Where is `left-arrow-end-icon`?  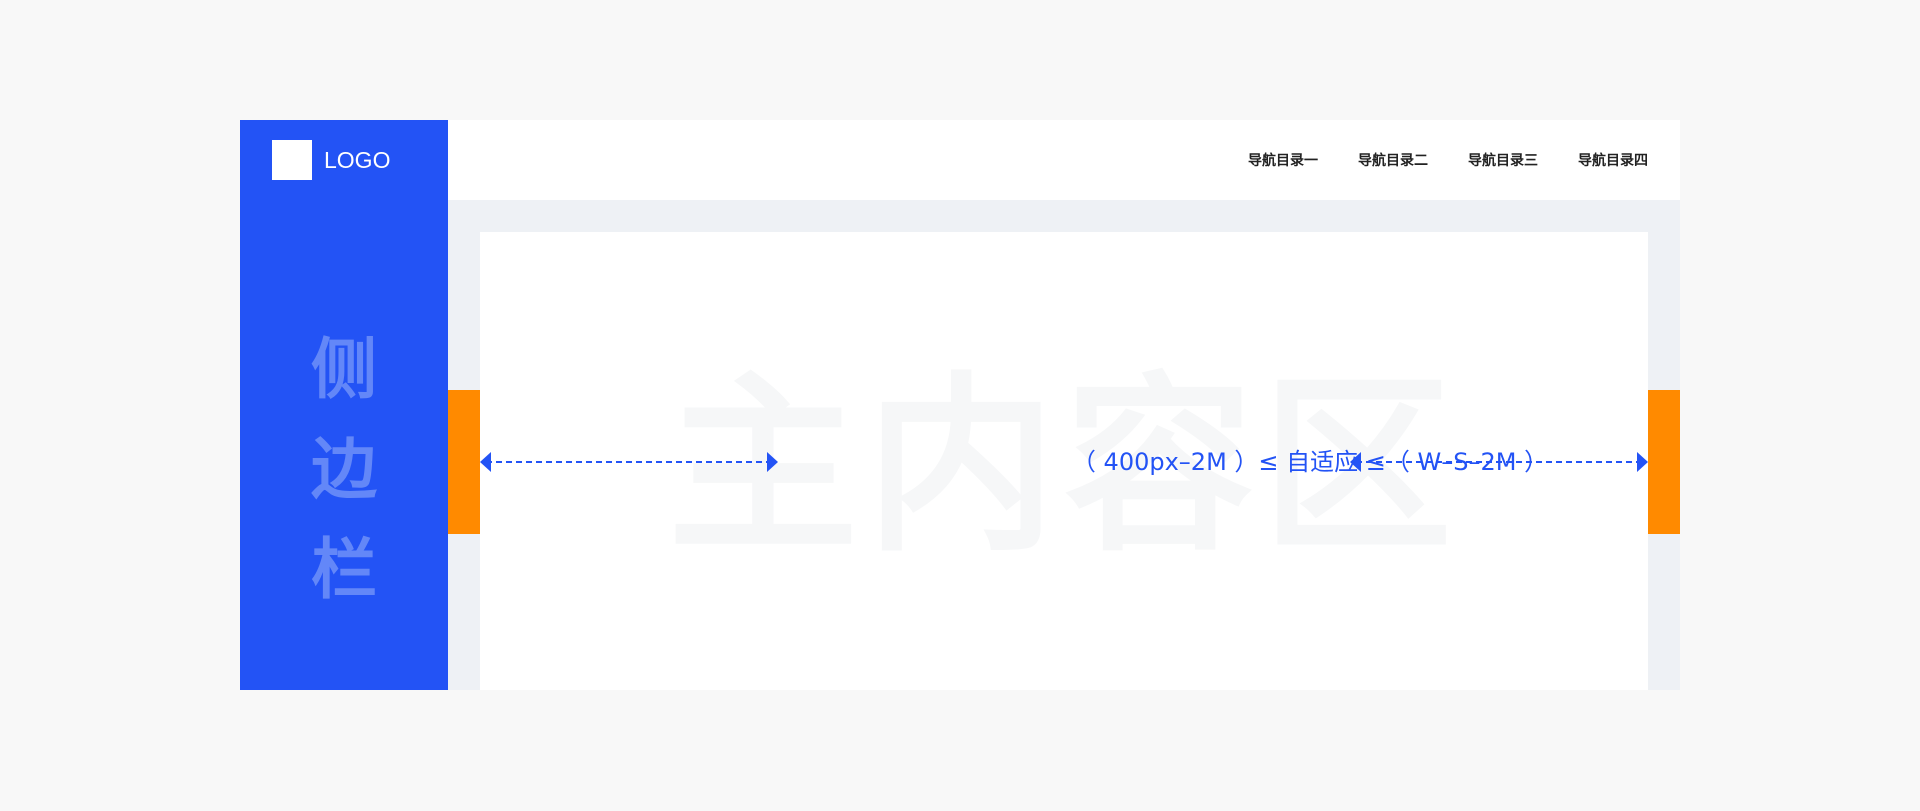 left-arrow-end-icon is located at coordinates (772, 462).